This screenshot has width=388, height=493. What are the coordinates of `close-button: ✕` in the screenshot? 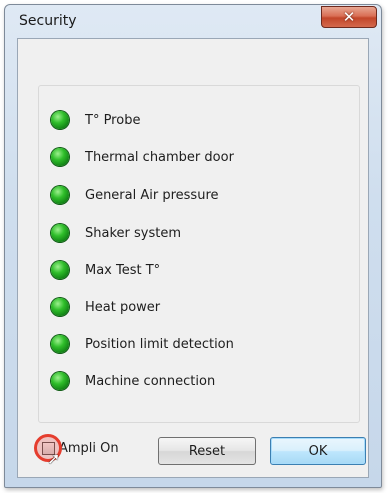 It's located at (349, 17).